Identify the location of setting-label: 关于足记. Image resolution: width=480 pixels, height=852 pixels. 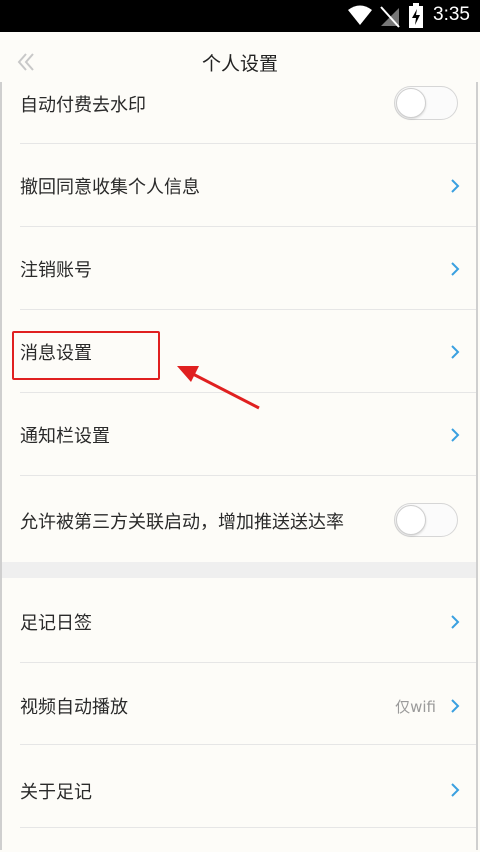
(56, 792).